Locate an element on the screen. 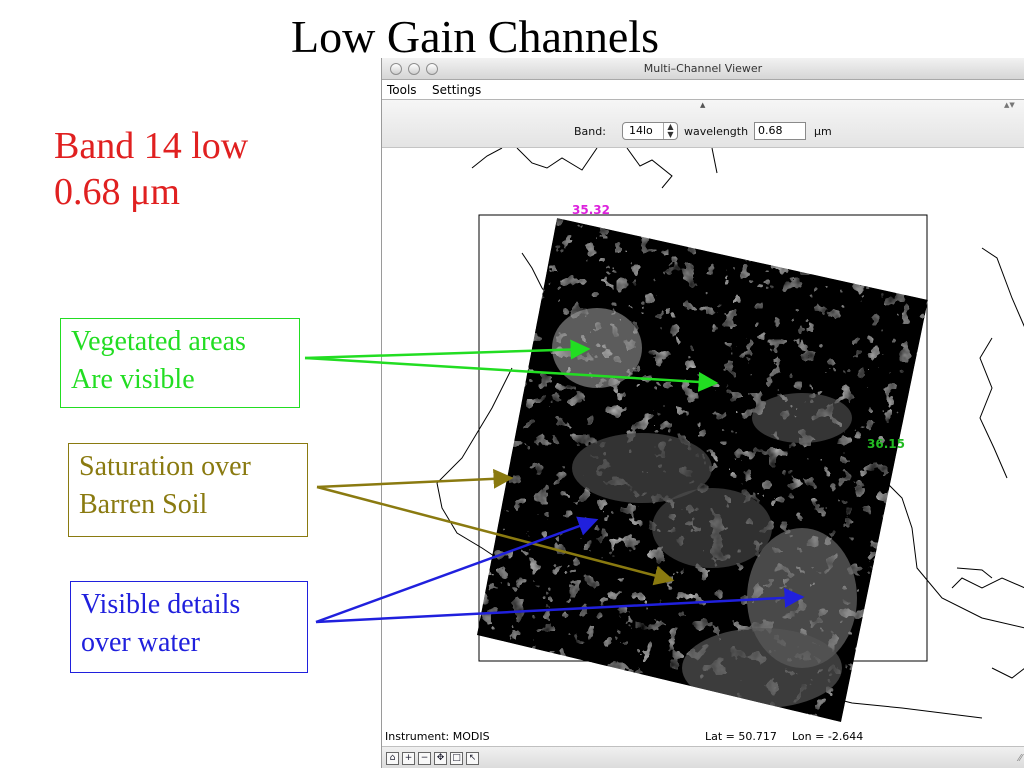 The width and height of the screenshot is (1024, 768). band-select: 14lo ▲ ▼ is located at coordinates (650, 131).